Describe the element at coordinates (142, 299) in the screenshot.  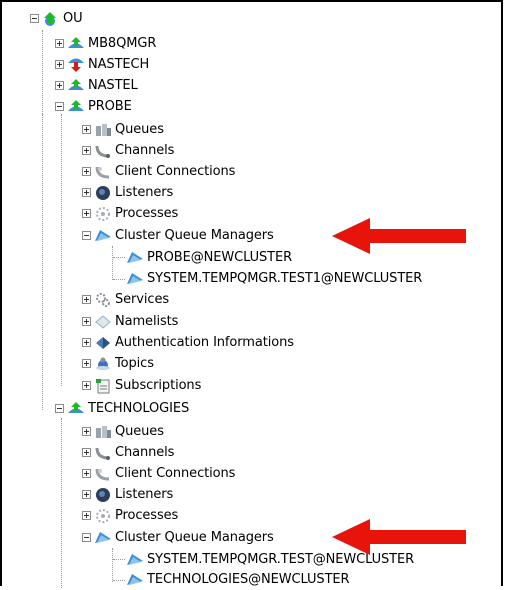
I see `tree-node-label: Services` at that location.